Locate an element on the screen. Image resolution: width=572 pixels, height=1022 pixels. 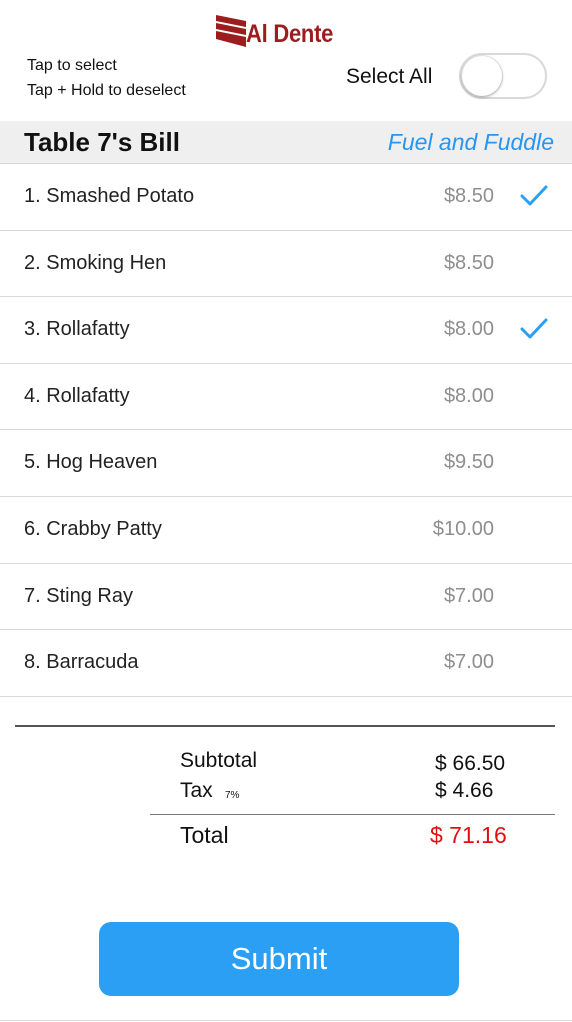
bill-item-row: 2. Smoking Hen $8.50 is located at coordinates (286, 264).